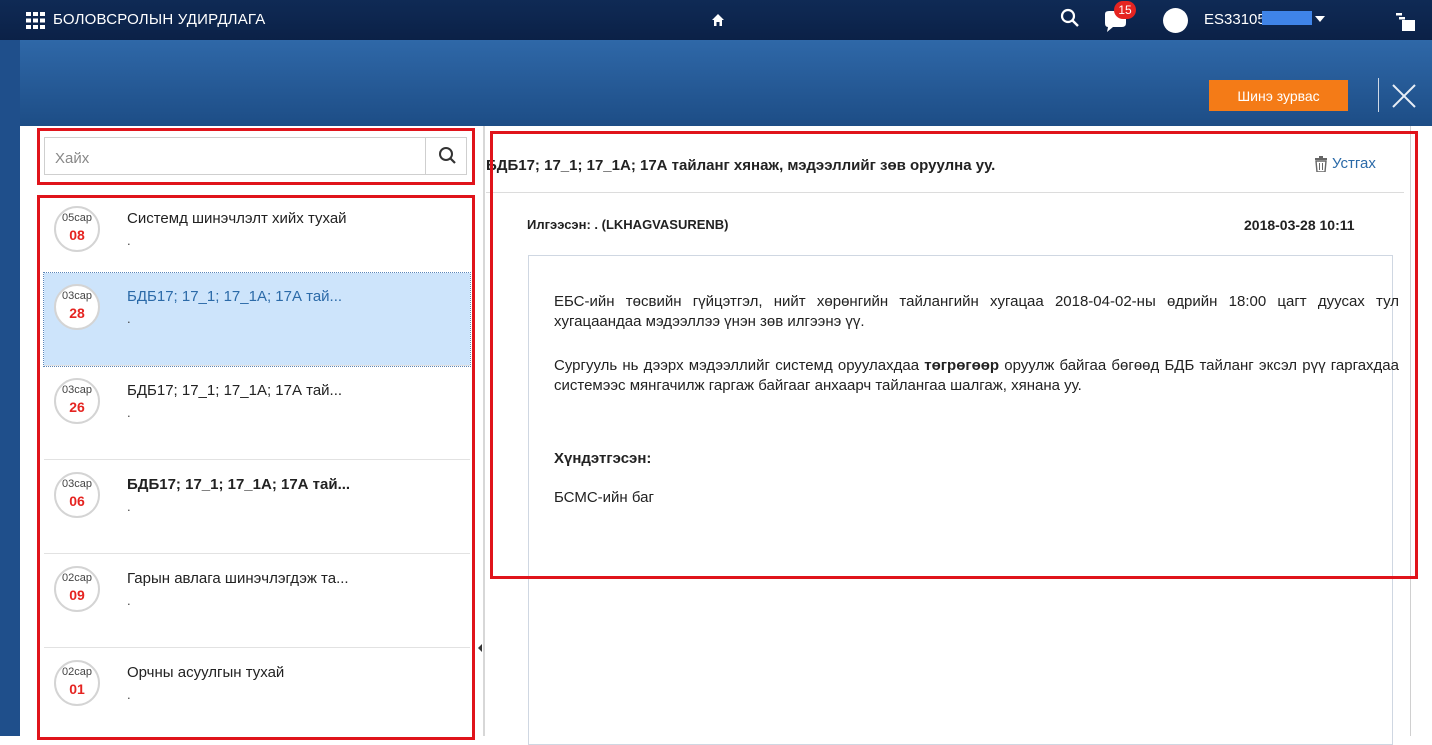  What do you see at coordinates (1378, 95) in the screenshot?
I see `toolbar-divider` at bounding box center [1378, 95].